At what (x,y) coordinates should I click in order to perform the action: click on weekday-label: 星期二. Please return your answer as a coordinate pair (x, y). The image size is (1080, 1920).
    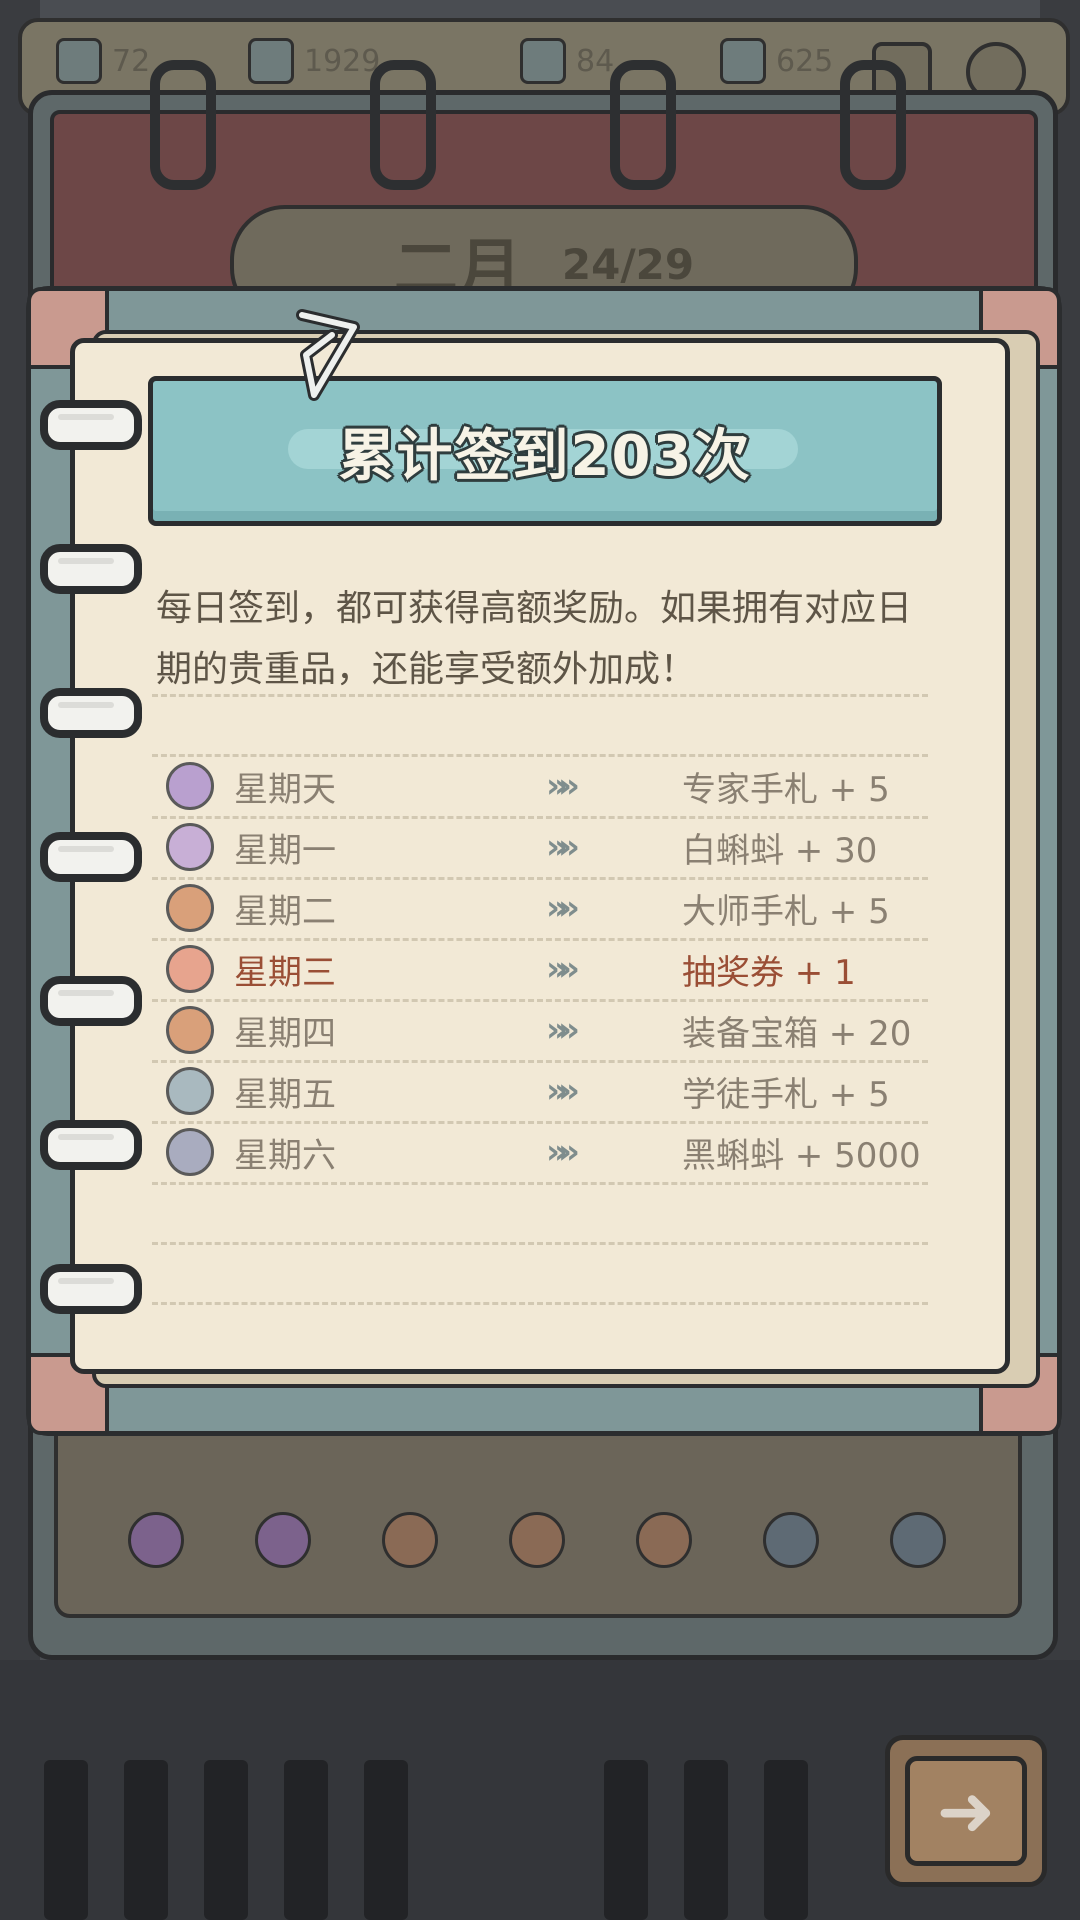
    Looking at the image, I should click on (285, 911).